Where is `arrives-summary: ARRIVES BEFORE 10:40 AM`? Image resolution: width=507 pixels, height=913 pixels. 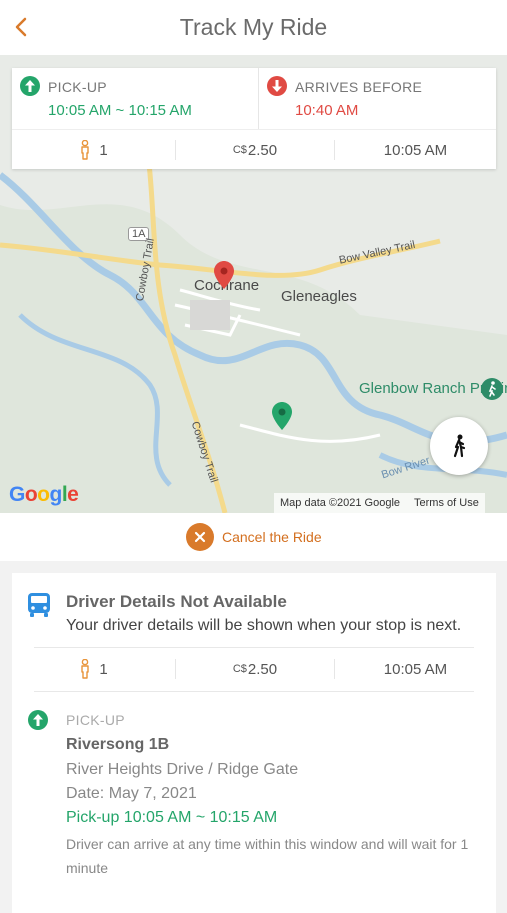
arrives-summary: ARRIVES BEFORE 10:40 AM is located at coordinates (377, 98).